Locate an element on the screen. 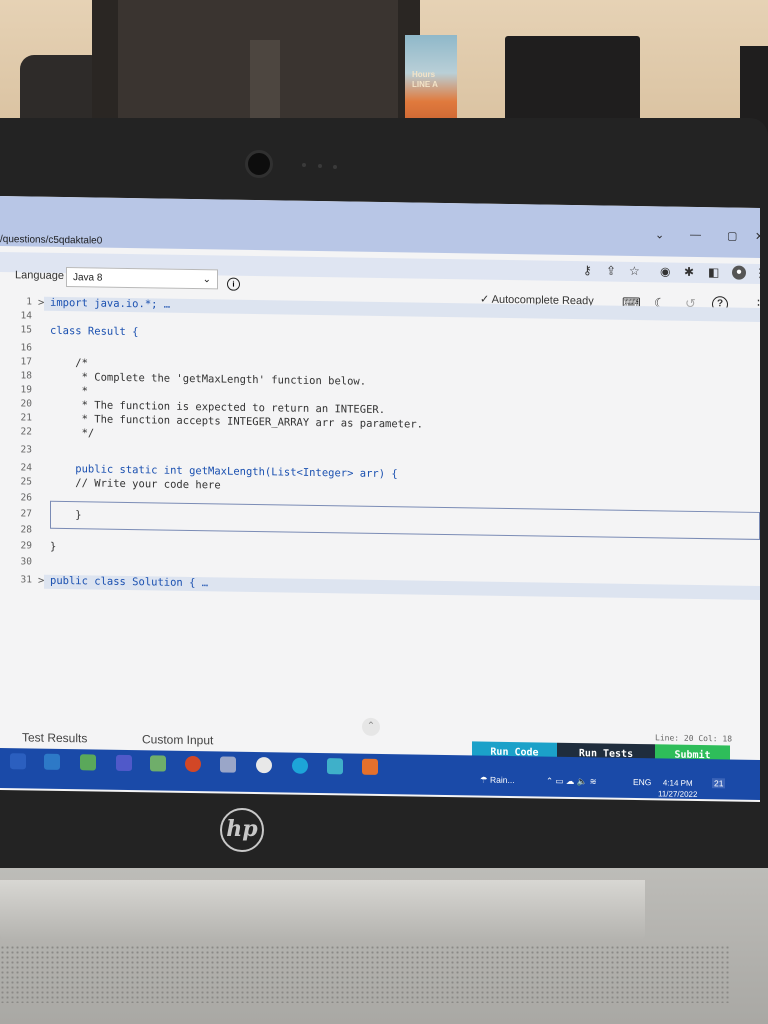  line-number: 17 is located at coordinates (26, 362).